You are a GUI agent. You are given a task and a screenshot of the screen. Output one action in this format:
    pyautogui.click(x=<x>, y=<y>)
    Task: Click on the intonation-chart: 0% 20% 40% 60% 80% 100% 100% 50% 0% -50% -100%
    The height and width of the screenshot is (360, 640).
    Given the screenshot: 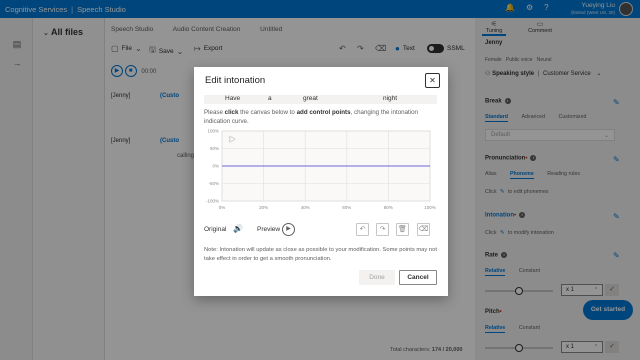 What is the action you would take?
    pyautogui.click(x=321, y=172)
    